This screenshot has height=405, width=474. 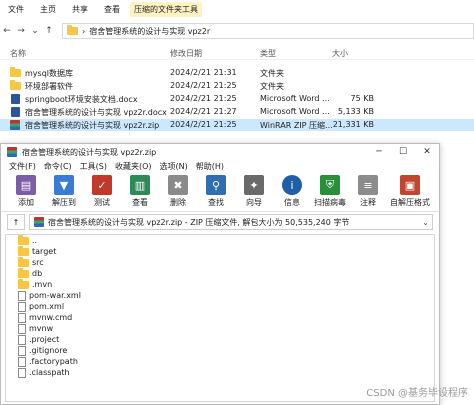 I want to click on list-item: .project, so click(x=220, y=339).